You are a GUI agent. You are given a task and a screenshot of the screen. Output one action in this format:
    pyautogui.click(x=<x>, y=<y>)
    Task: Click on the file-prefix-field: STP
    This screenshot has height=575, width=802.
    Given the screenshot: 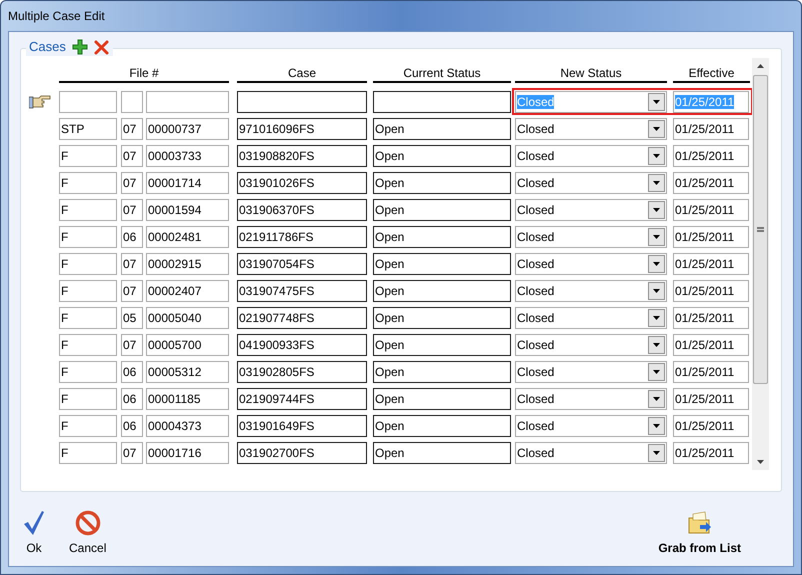 What is the action you would take?
    pyautogui.click(x=88, y=129)
    